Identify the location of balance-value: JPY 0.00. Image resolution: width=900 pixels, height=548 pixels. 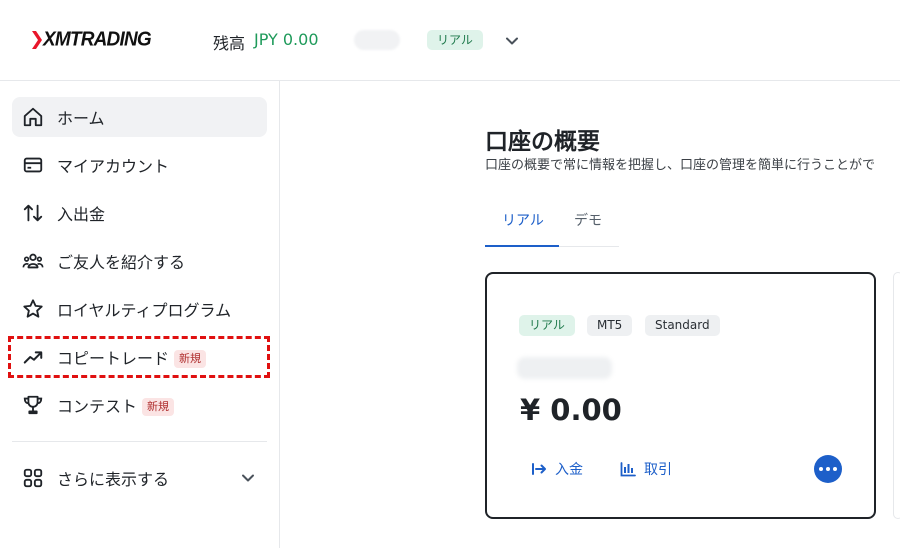
(286, 39).